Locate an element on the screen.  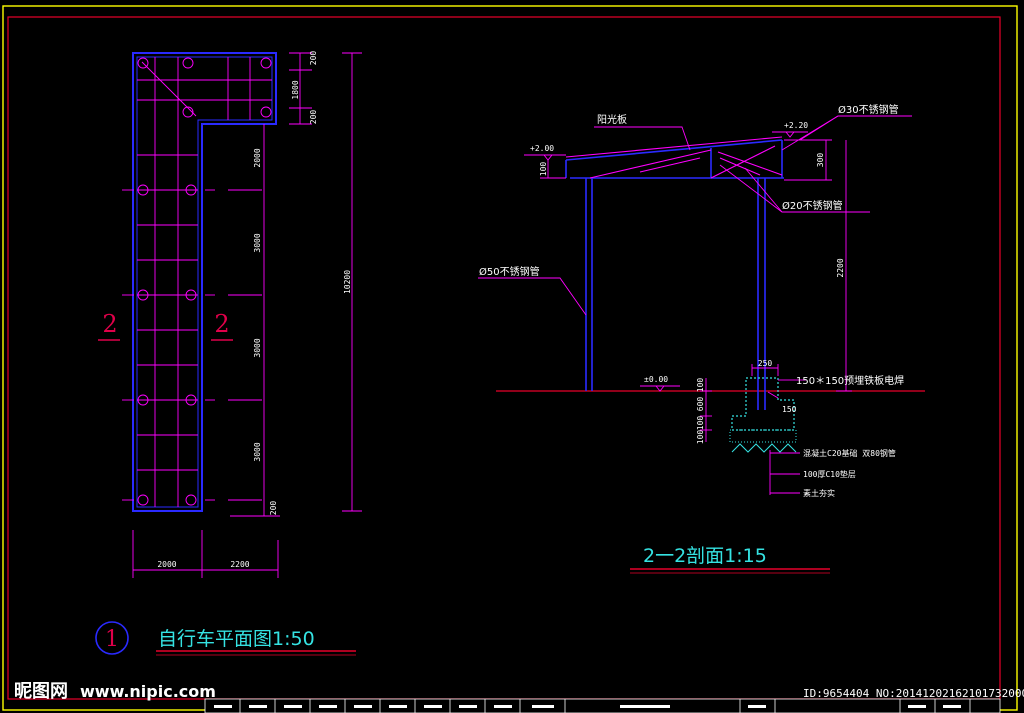
dim-column-height: 2200 is located at coordinates (840, 267).